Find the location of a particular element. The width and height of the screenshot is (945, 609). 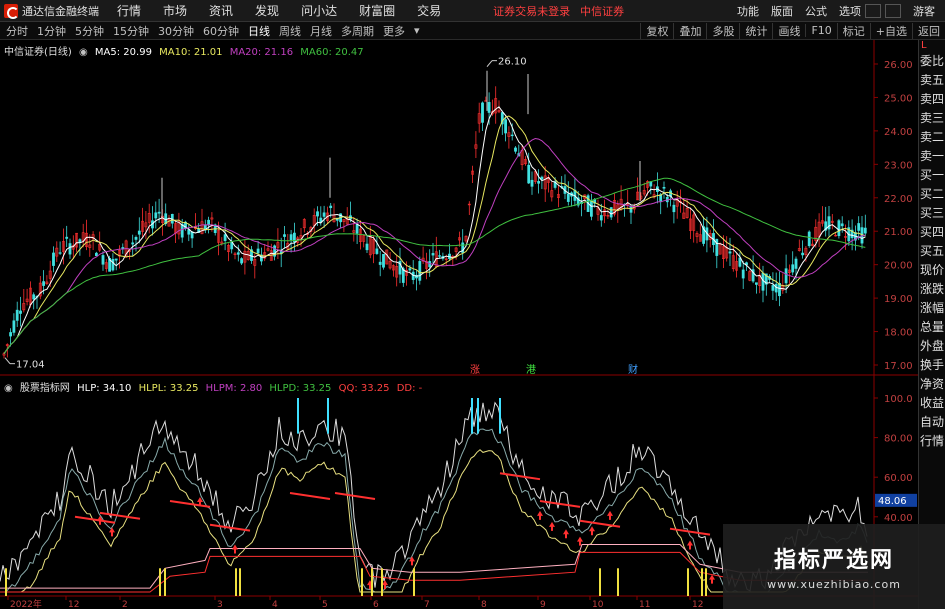

toolbar-right: 复权 叠加 多股 统计 画线 F10 标记 +自选 返回 is located at coordinates (792, 30).